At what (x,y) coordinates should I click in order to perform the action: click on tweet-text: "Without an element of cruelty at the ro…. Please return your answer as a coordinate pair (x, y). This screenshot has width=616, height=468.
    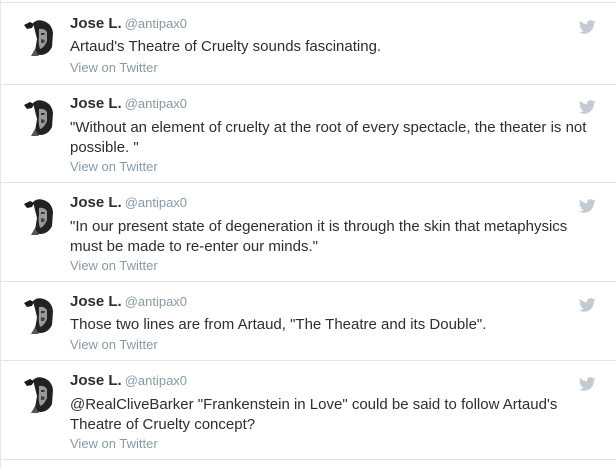
    Looking at the image, I should click on (328, 137).